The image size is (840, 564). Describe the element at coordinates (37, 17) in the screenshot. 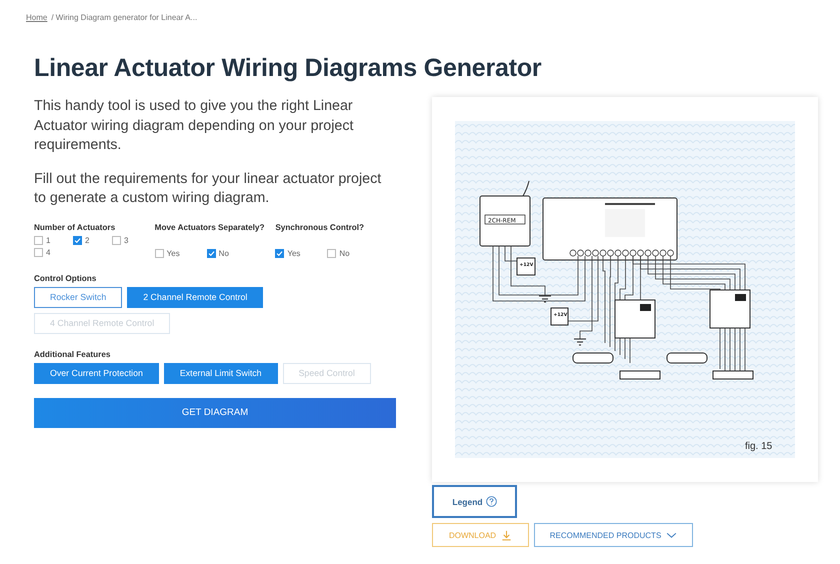

I see `home-link: Home` at that location.